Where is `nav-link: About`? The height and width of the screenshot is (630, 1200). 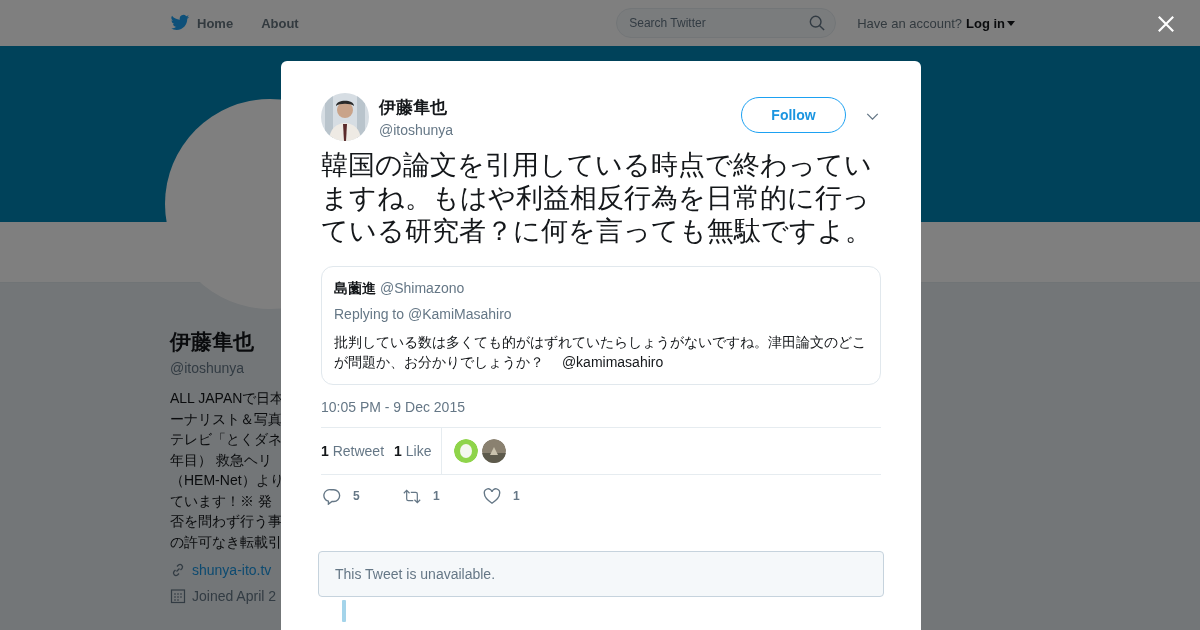 nav-link: About is located at coordinates (280, 23).